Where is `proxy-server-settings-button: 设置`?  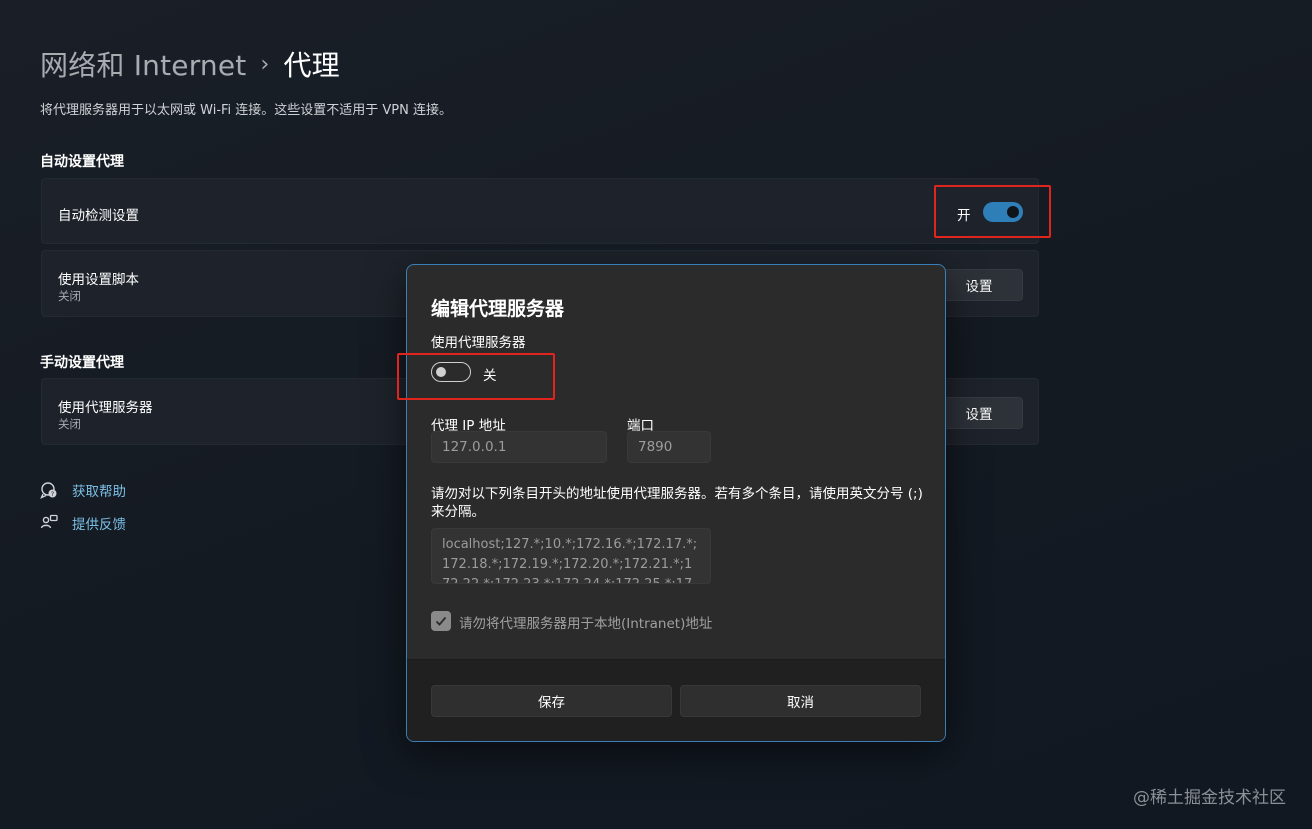
proxy-server-settings-button: 设置 is located at coordinates (979, 413).